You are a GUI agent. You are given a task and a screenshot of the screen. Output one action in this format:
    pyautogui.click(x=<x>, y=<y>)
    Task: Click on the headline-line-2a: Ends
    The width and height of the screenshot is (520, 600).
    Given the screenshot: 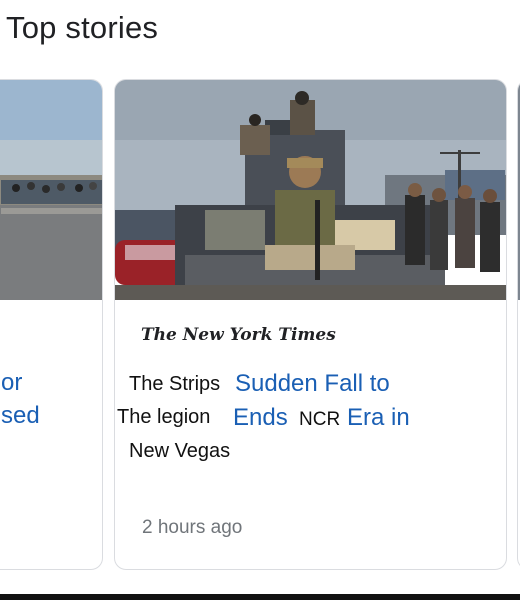 What is the action you would take?
    pyautogui.click(x=260, y=417)
    